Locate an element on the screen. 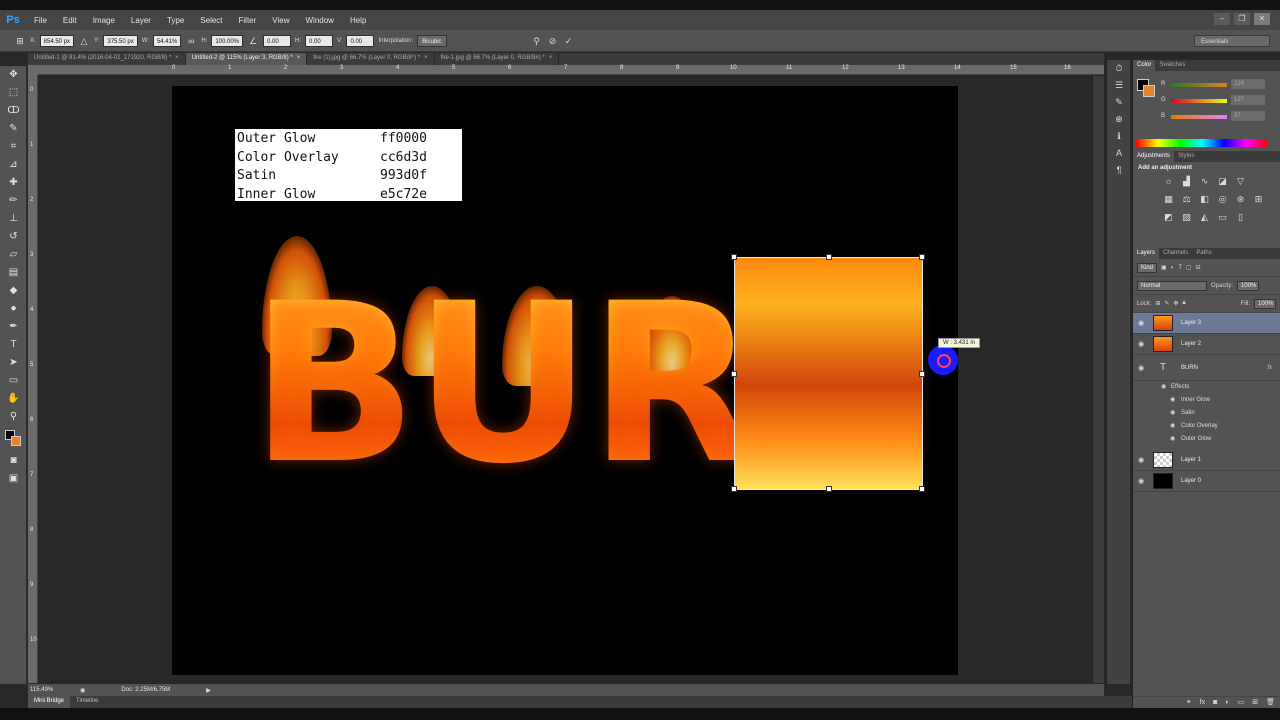  curves-icon: ∿ is located at coordinates (1204, 181).